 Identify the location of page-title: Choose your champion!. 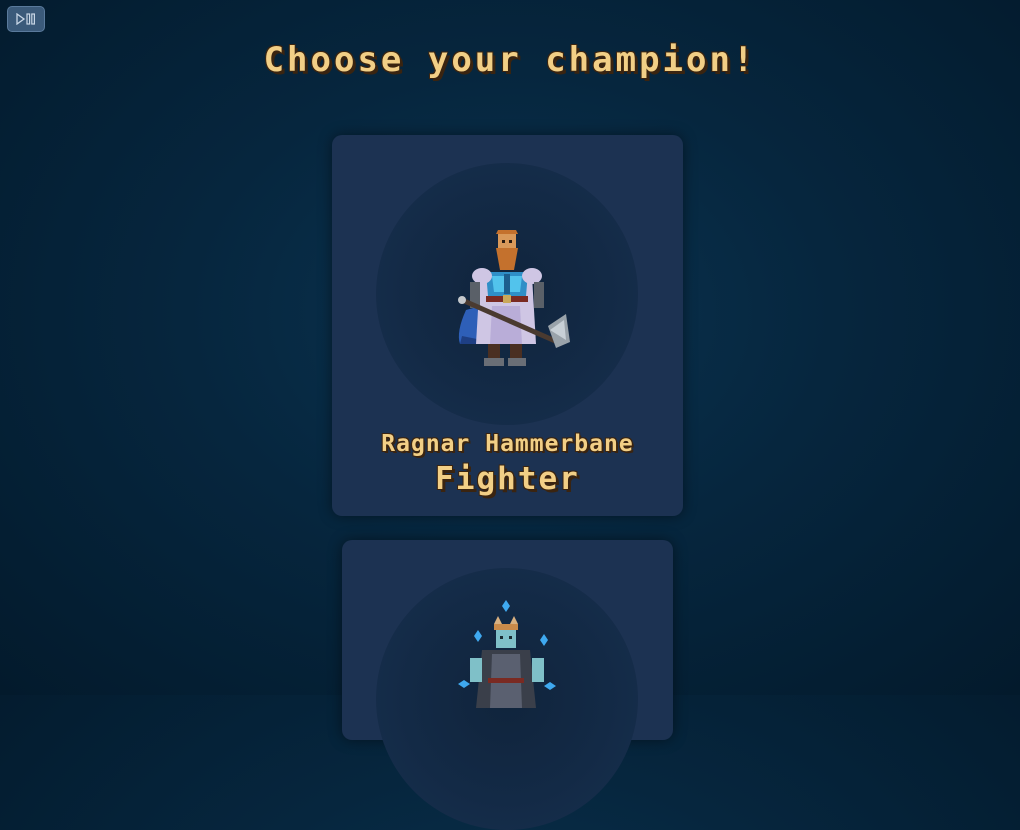
(510, 60).